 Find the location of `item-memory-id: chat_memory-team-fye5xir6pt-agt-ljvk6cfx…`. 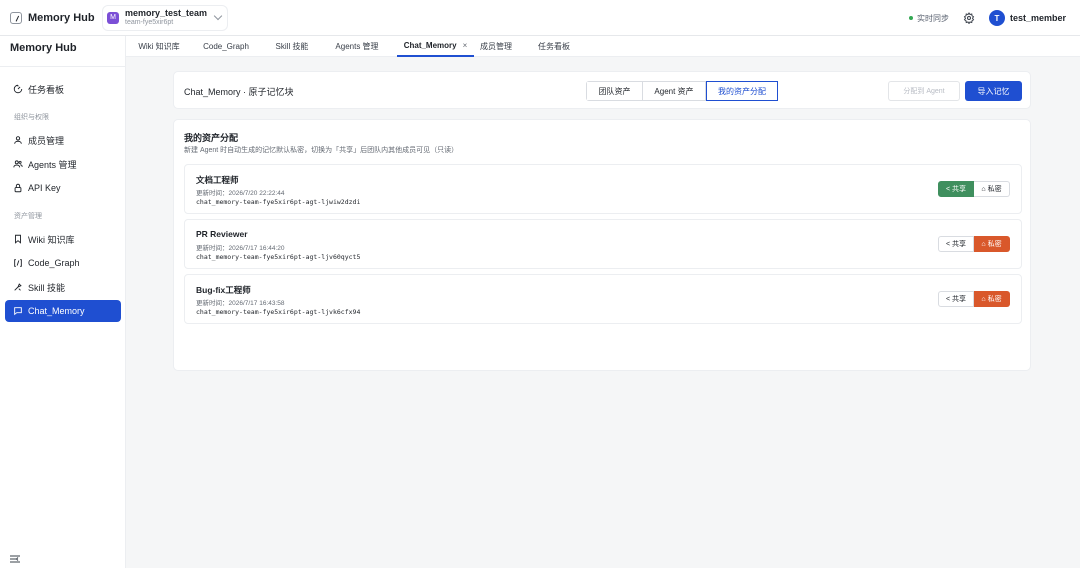

item-memory-id: chat_memory-team-fye5xir6pt-agt-ljvk6cfx… is located at coordinates (278, 312).